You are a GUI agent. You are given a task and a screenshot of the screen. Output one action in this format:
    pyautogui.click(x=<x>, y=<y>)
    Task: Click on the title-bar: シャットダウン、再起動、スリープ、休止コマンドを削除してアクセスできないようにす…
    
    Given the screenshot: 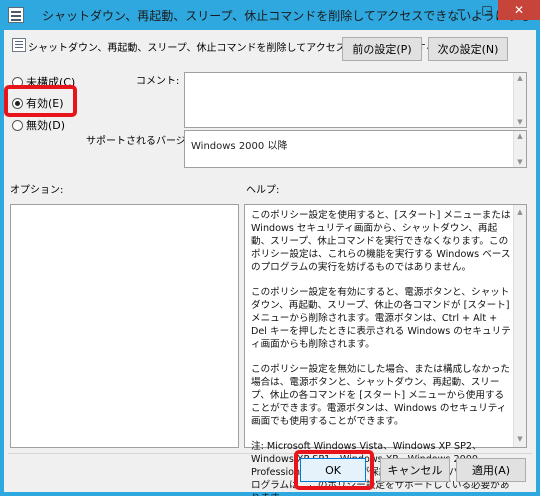 What is the action you would take?
    pyautogui.click(x=270, y=15)
    